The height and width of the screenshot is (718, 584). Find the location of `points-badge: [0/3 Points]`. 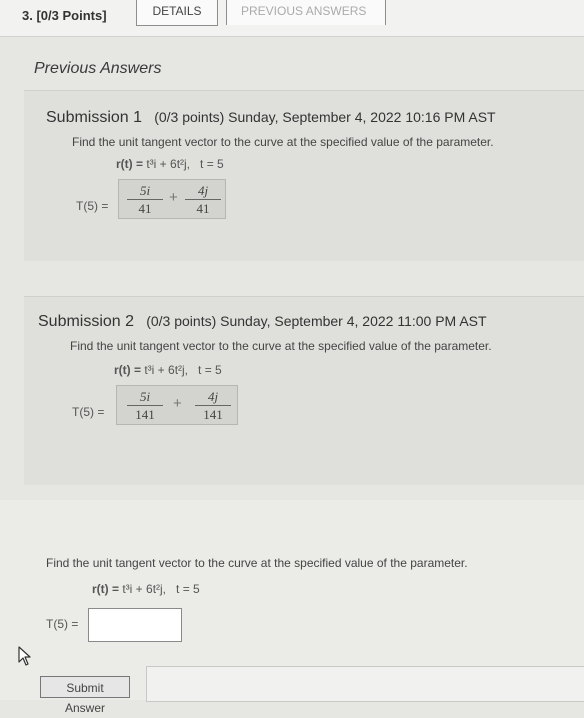

points-badge: [0/3 Points] is located at coordinates (71, 15).